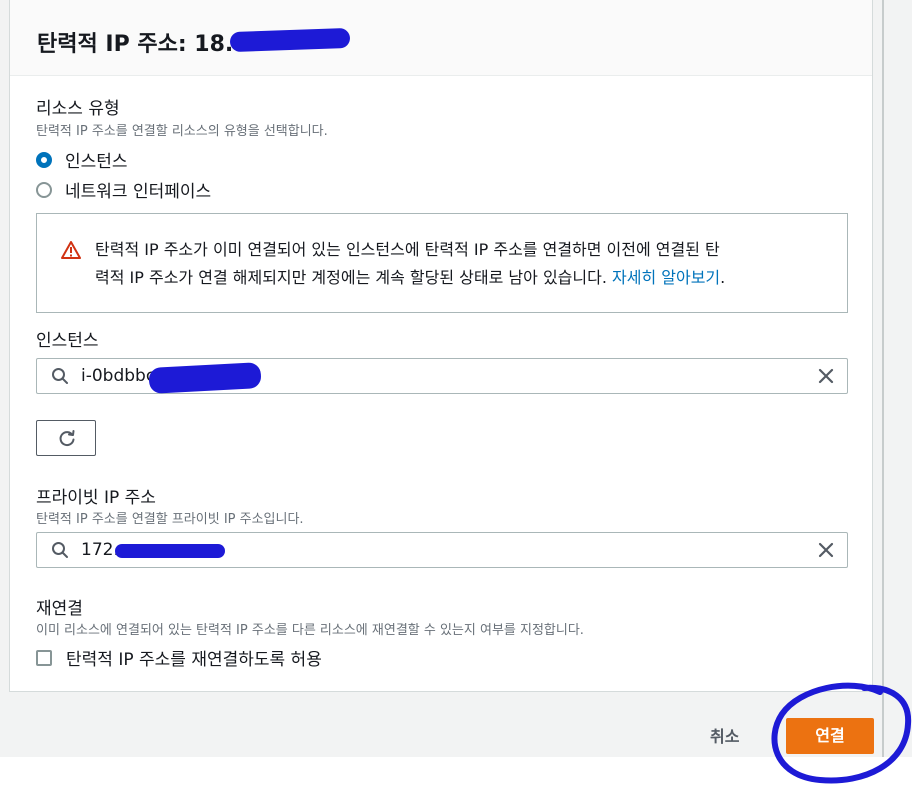  I want to click on reassociation-label: 재연결, so click(59, 609).